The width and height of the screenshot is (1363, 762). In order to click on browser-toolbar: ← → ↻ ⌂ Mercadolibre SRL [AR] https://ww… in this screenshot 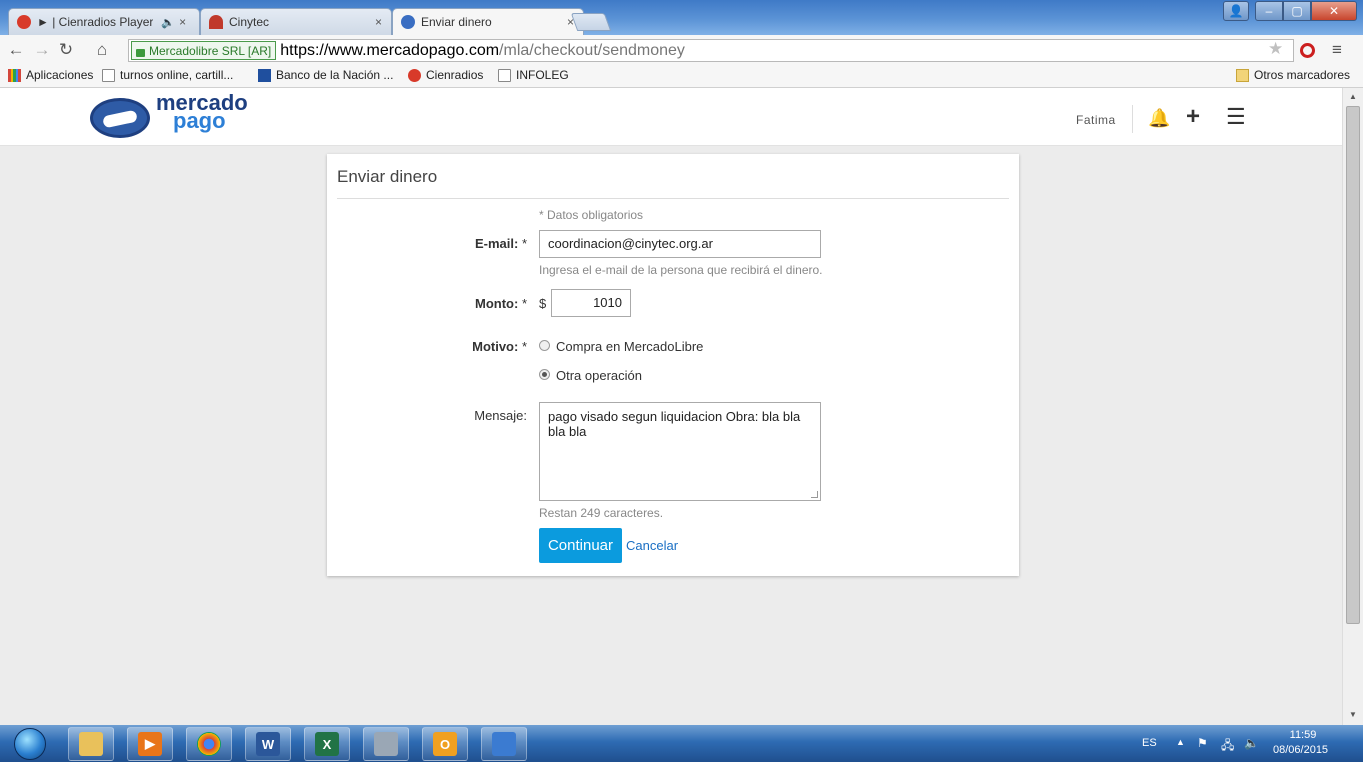, I will do `click(681, 50)`.